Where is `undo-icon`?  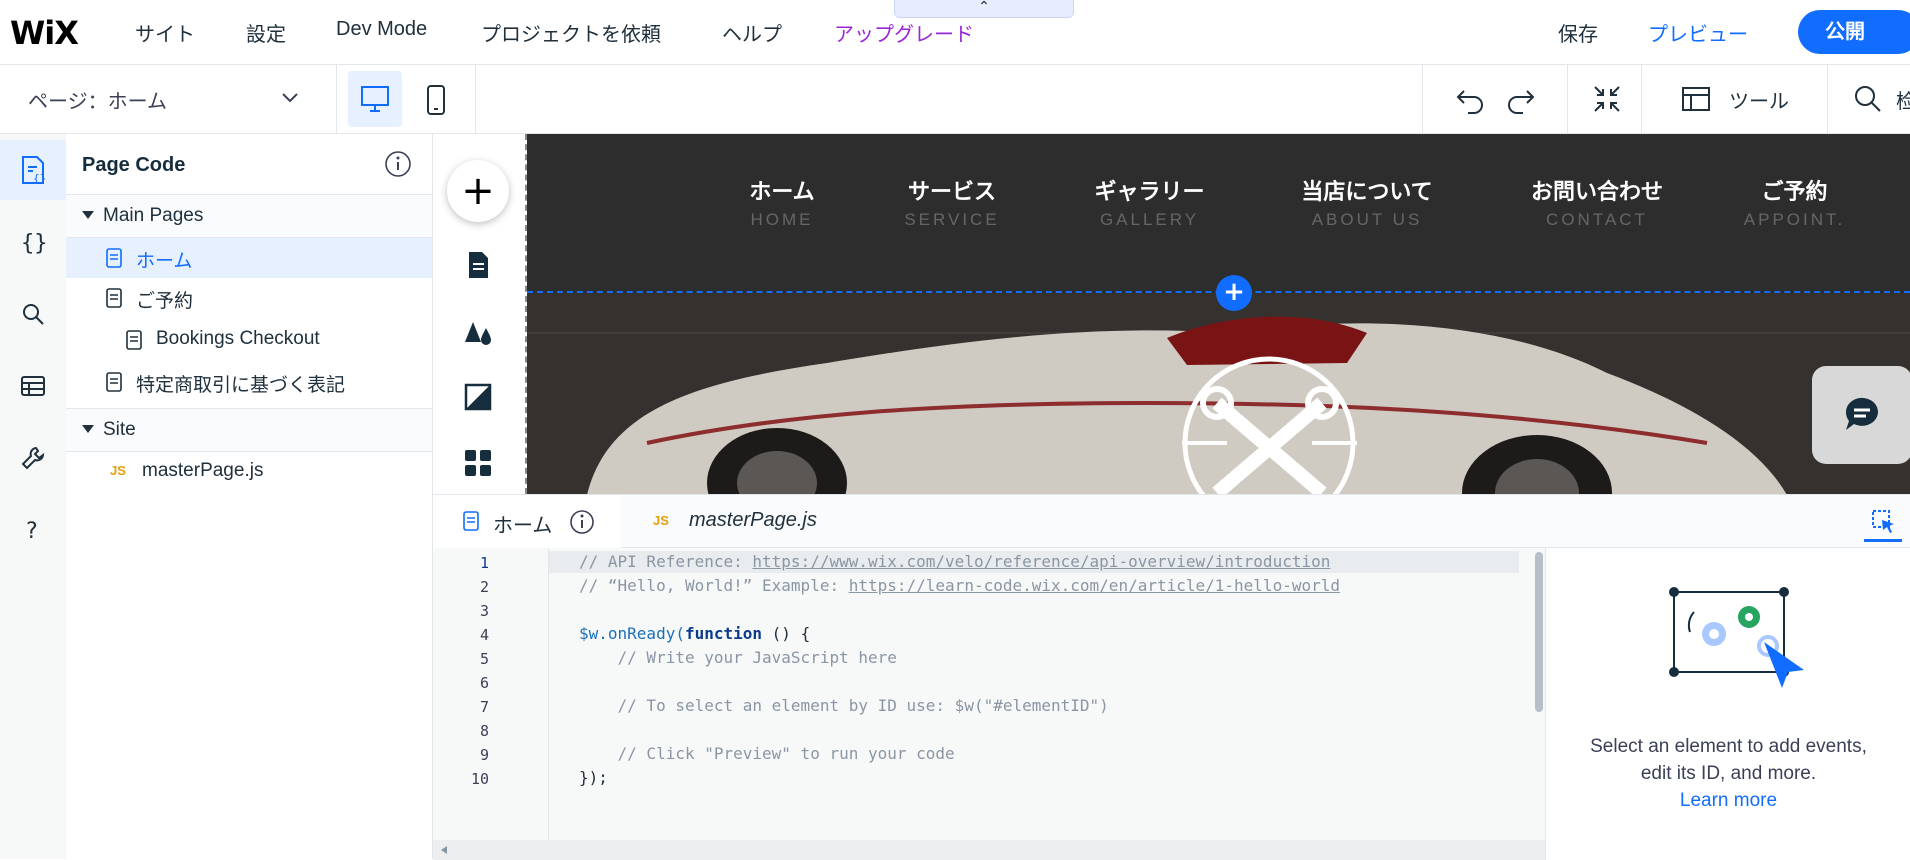 undo-icon is located at coordinates (1470, 99).